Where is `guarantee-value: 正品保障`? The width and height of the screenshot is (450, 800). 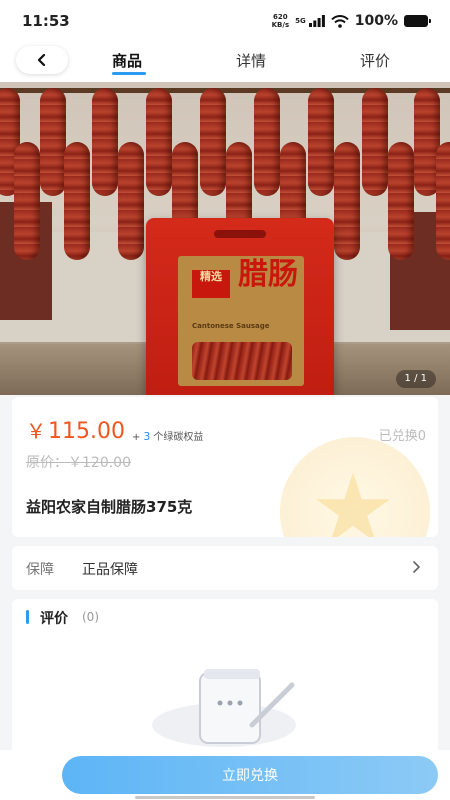
guarantee-value: 正品保障 is located at coordinates (110, 570).